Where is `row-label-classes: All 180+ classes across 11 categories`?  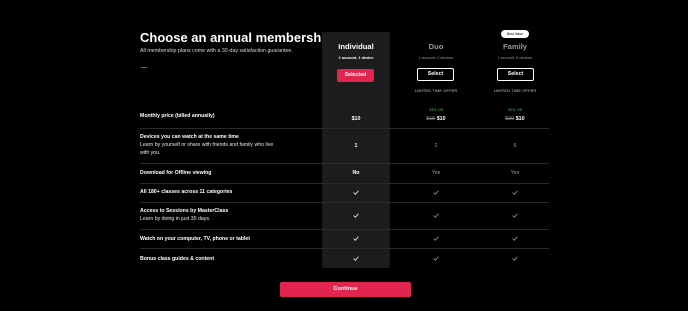 row-label-classes: All 180+ classes across 11 categories is located at coordinates (186, 192).